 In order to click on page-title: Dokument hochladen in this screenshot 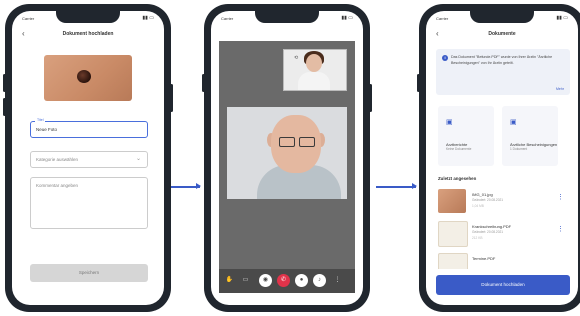, I will do `click(88, 34)`.